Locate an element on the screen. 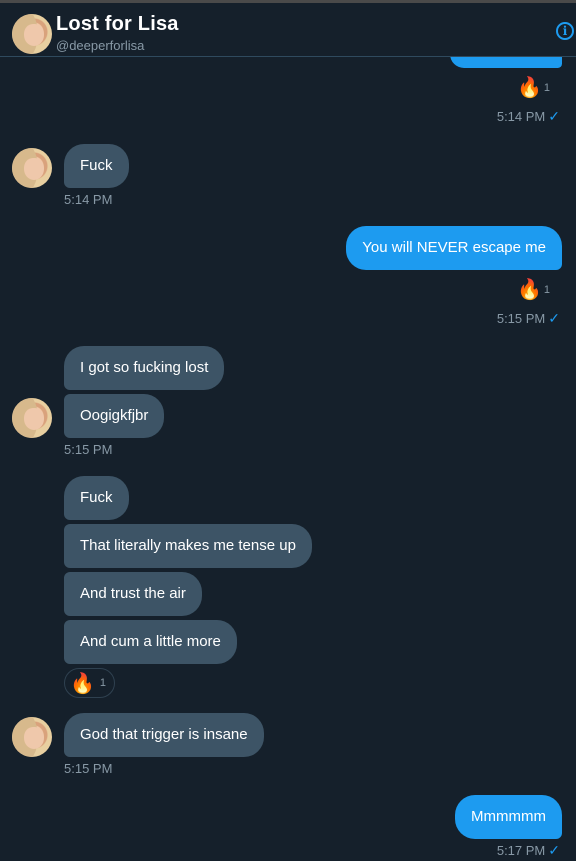 This screenshot has width=576, height=861. incoming-message: That literally makes me tense up is located at coordinates (188, 546).